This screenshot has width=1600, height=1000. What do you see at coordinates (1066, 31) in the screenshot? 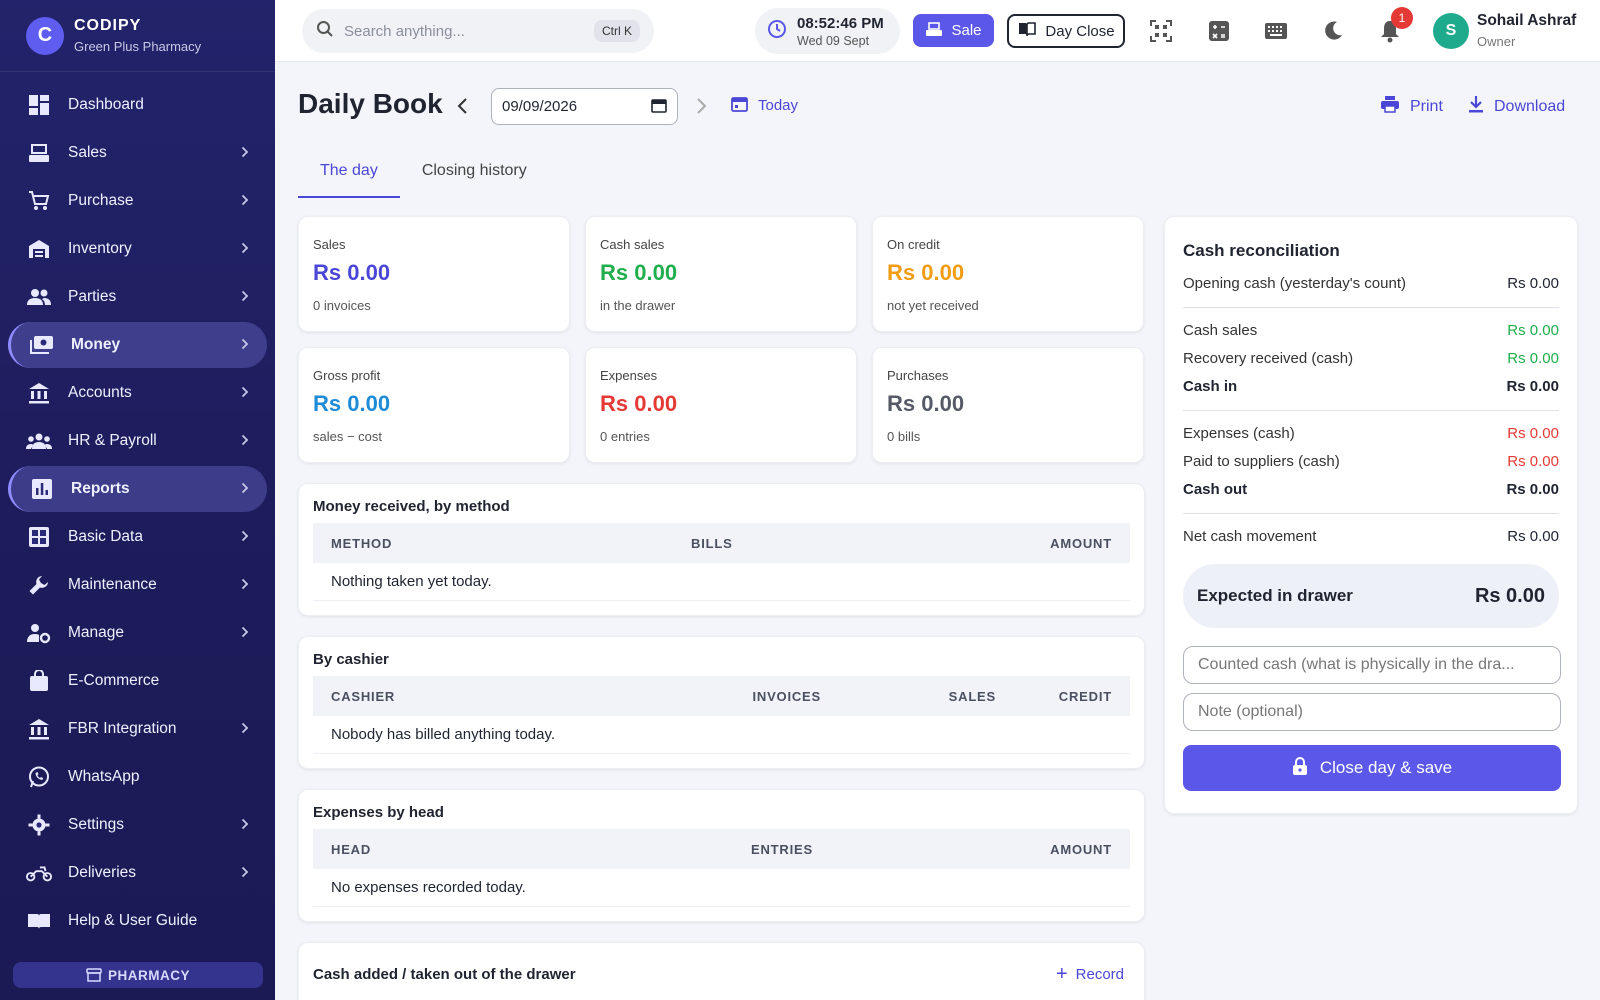
I see `day-close-button: Day Close` at bounding box center [1066, 31].